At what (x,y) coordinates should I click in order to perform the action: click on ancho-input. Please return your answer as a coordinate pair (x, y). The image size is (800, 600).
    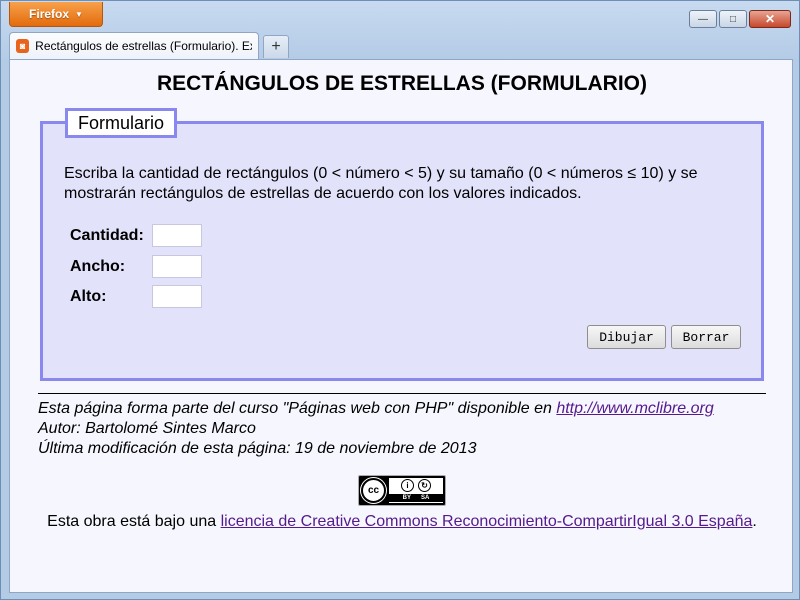
    Looking at the image, I should click on (177, 266).